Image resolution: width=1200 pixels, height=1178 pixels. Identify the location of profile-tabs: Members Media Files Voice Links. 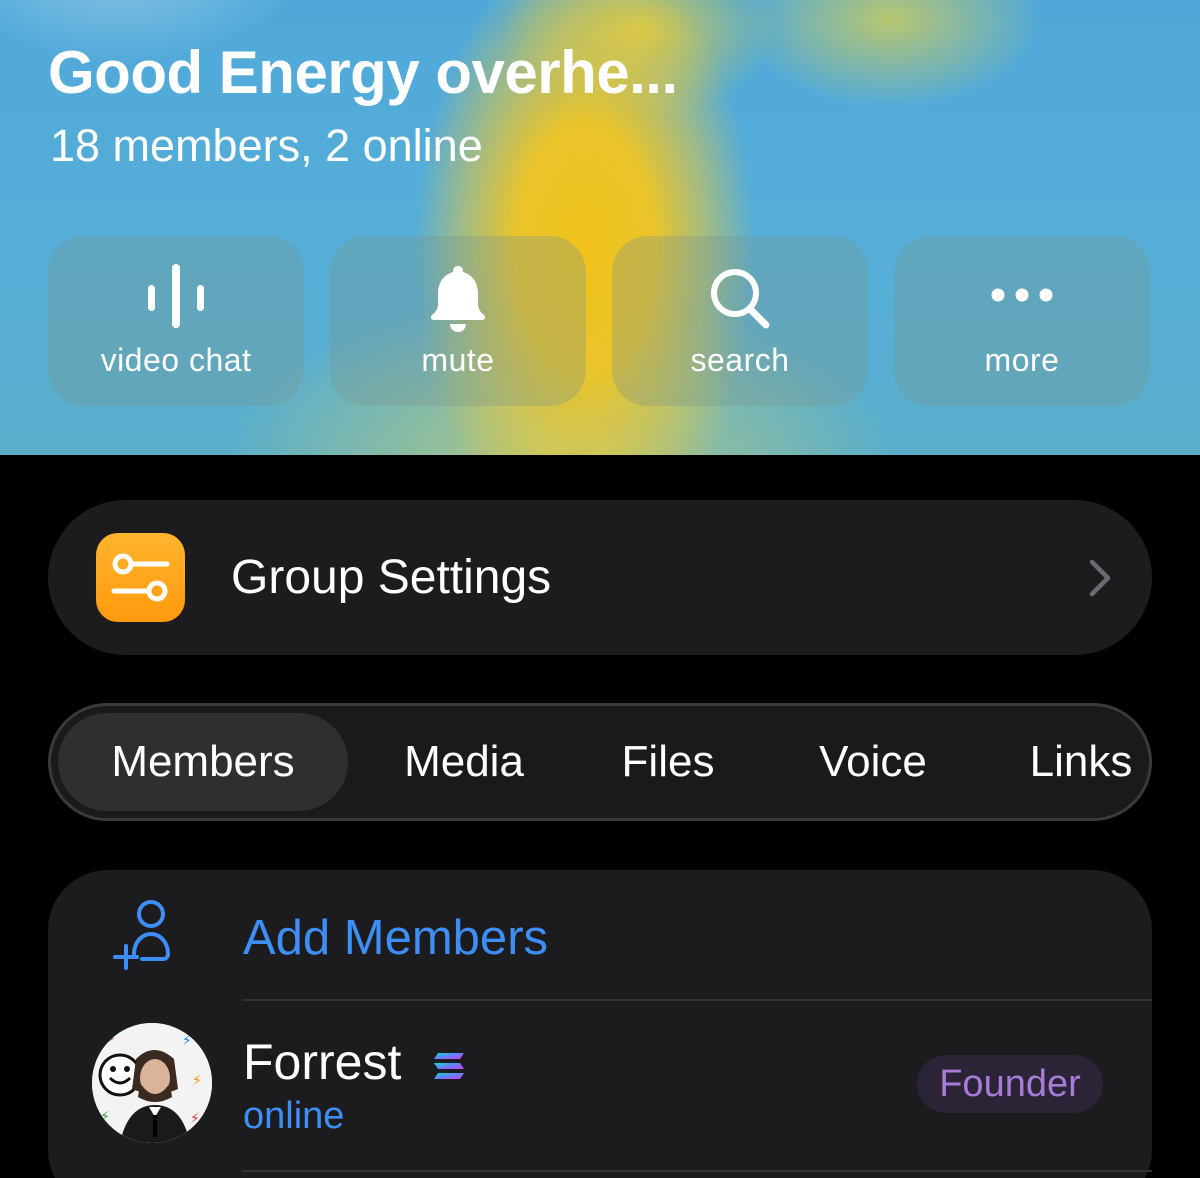
(600, 762).